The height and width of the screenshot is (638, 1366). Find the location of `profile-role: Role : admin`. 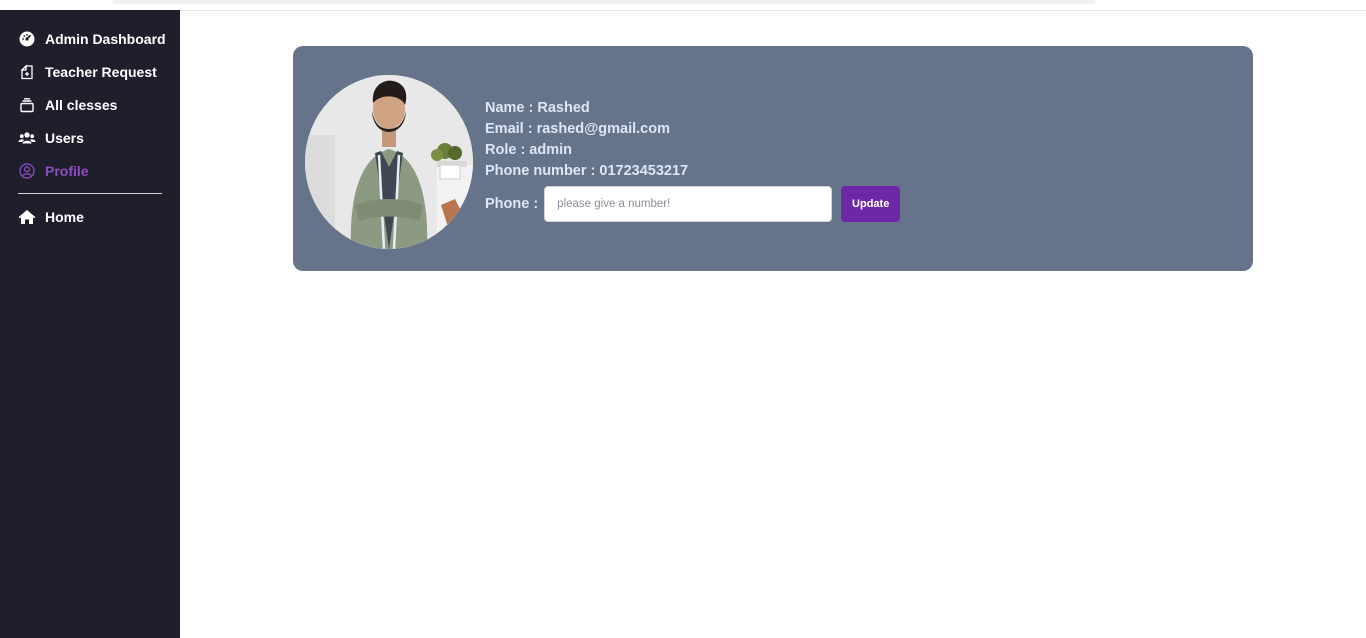

profile-role: Role : admin is located at coordinates (529, 150).